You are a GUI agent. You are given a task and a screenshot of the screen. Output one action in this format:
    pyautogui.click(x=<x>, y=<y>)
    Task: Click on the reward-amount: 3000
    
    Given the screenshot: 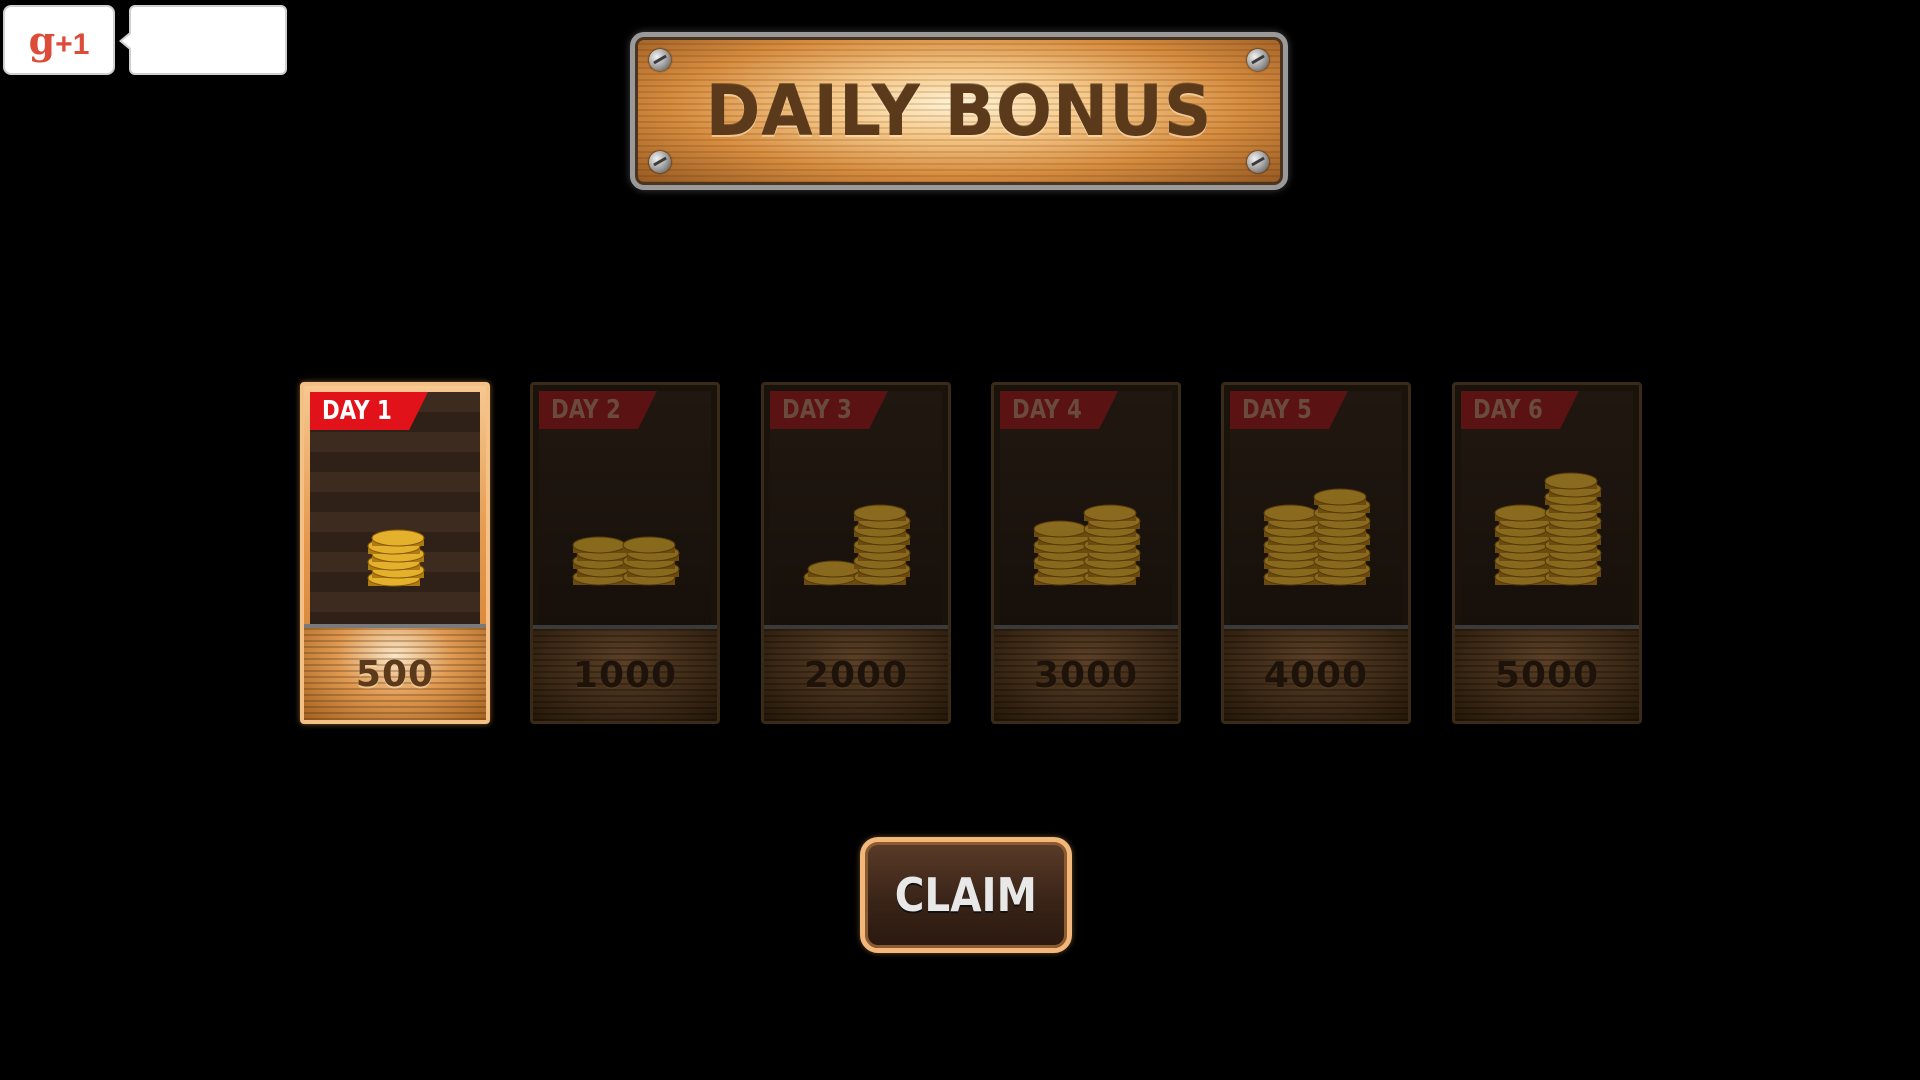 What is the action you would take?
    pyautogui.click(x=1086, y=675)
    